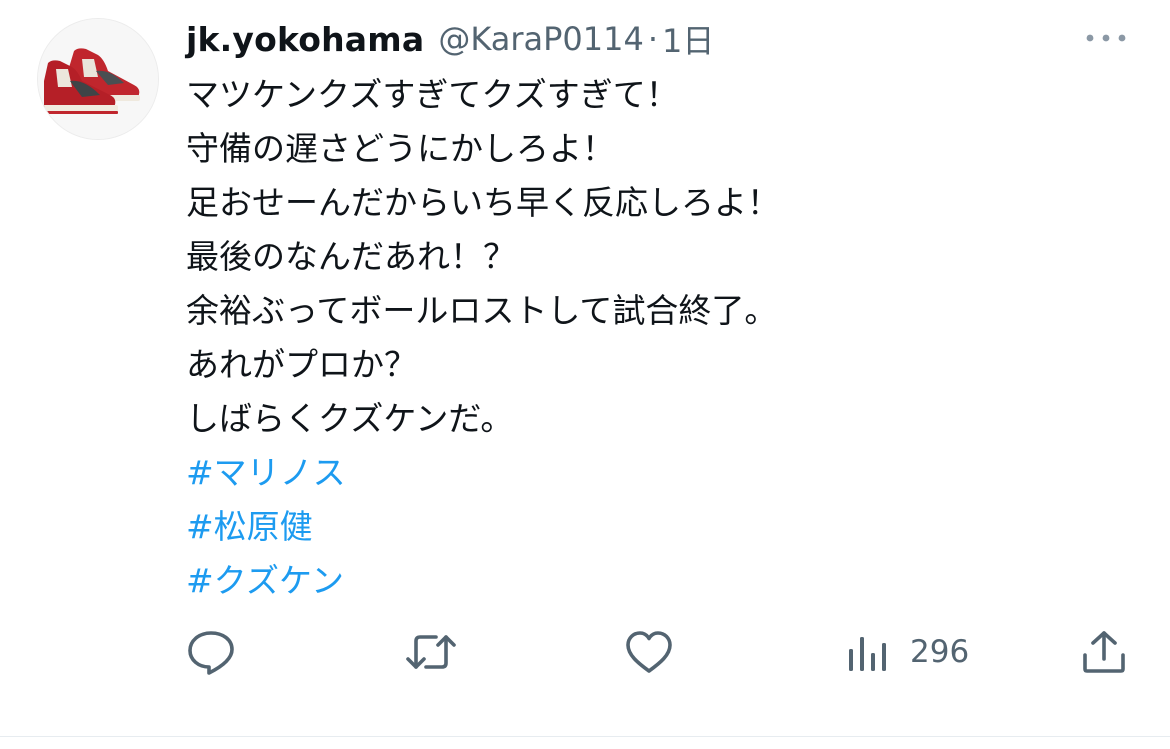 This screenshot has height=749, width=1170. What do you see at coordinates (585, 736) in the screenshot?
I see `divider` at bounding box center [585, 736].